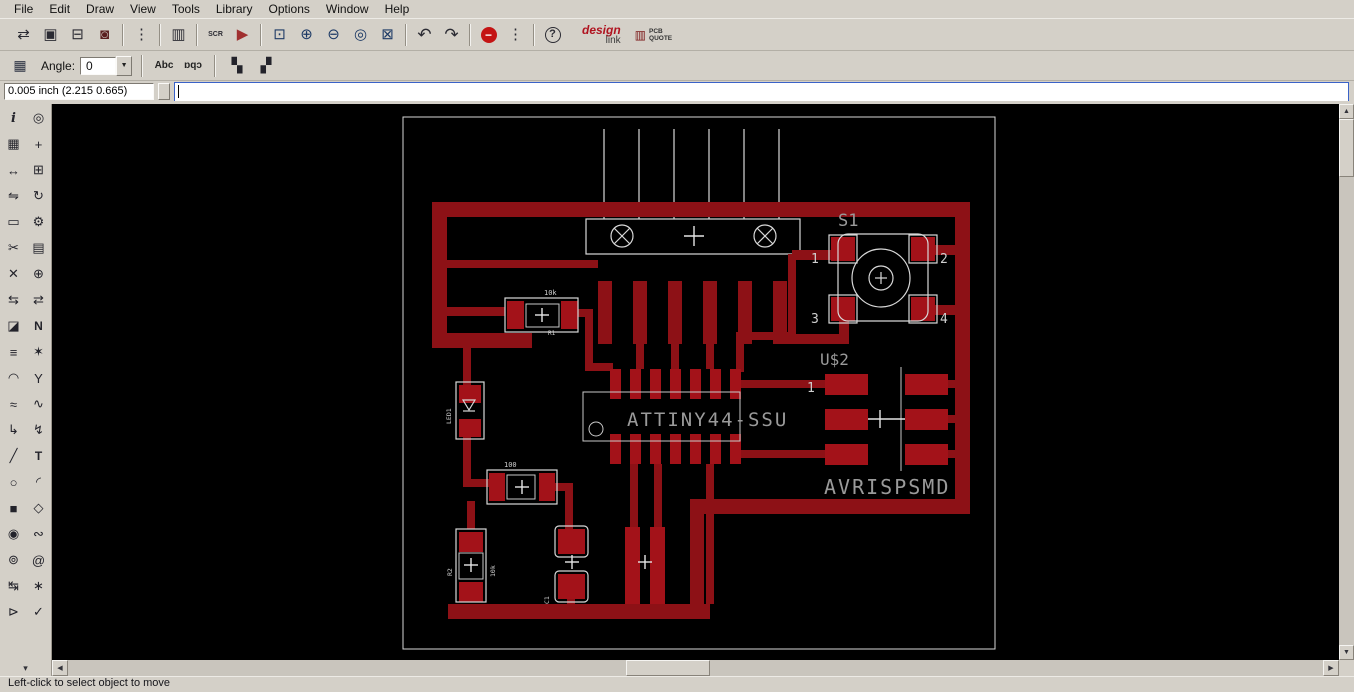 This screenshot has height=692, width=1354. I want to click on auto-tool: ⊳, so click(13, 612).